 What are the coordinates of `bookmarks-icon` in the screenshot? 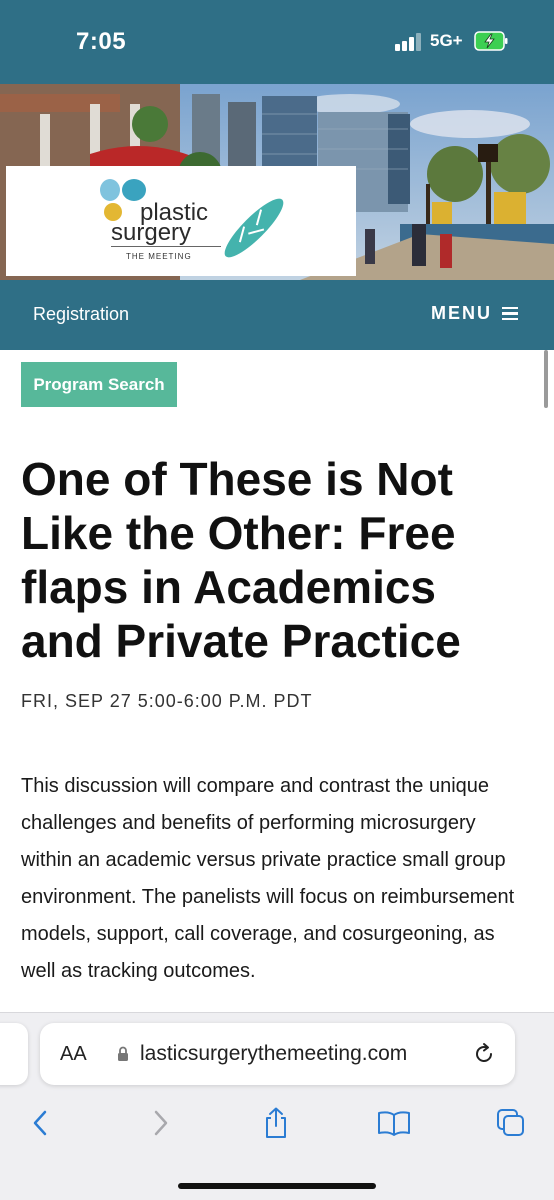 It's located at (394, 1123).